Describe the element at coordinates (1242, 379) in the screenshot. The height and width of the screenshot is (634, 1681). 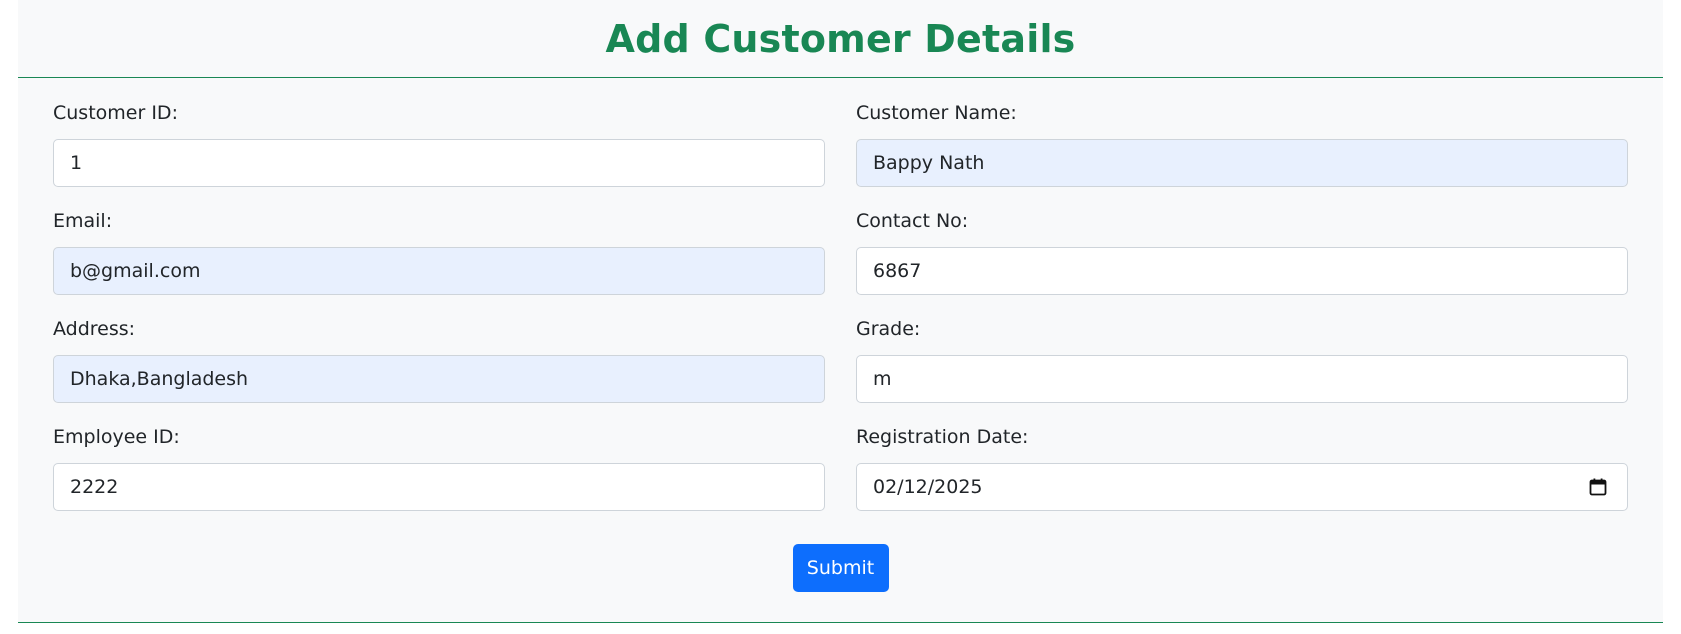
I see `grade-input: m` at that location.